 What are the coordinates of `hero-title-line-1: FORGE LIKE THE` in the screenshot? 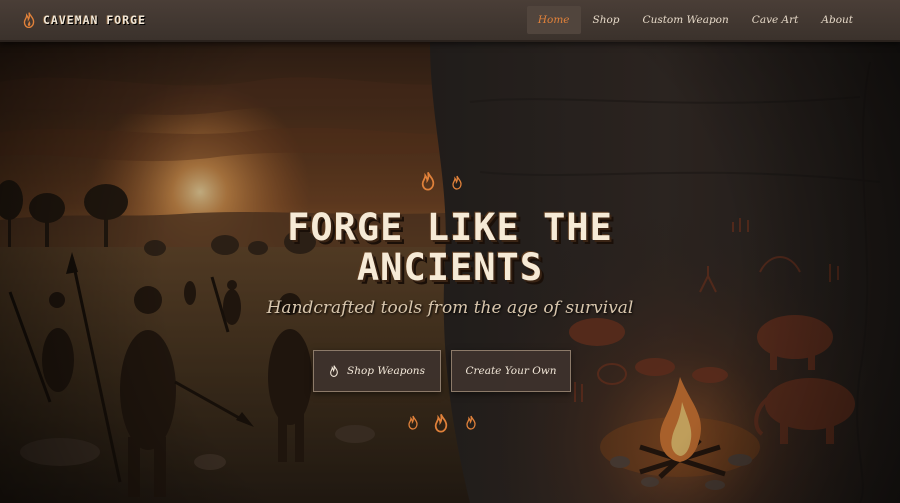 It's located at (450, 227).